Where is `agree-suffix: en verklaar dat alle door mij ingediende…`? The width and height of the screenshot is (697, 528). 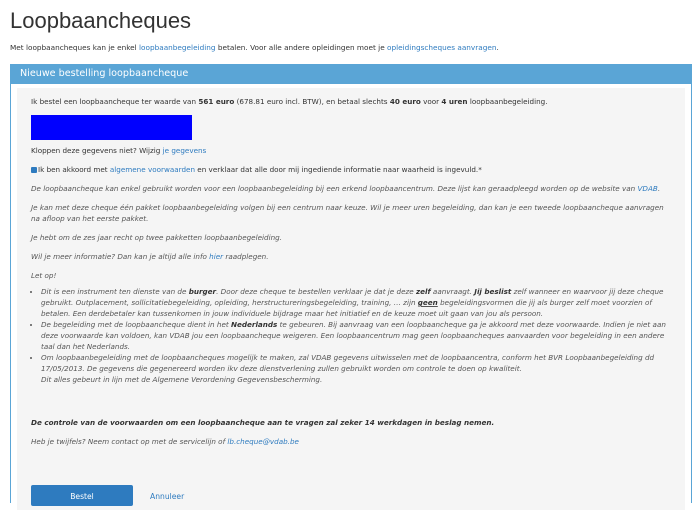
agree-suffix: en verklaar dat alle door mij ingediende… is located at coordinates (338, 169).